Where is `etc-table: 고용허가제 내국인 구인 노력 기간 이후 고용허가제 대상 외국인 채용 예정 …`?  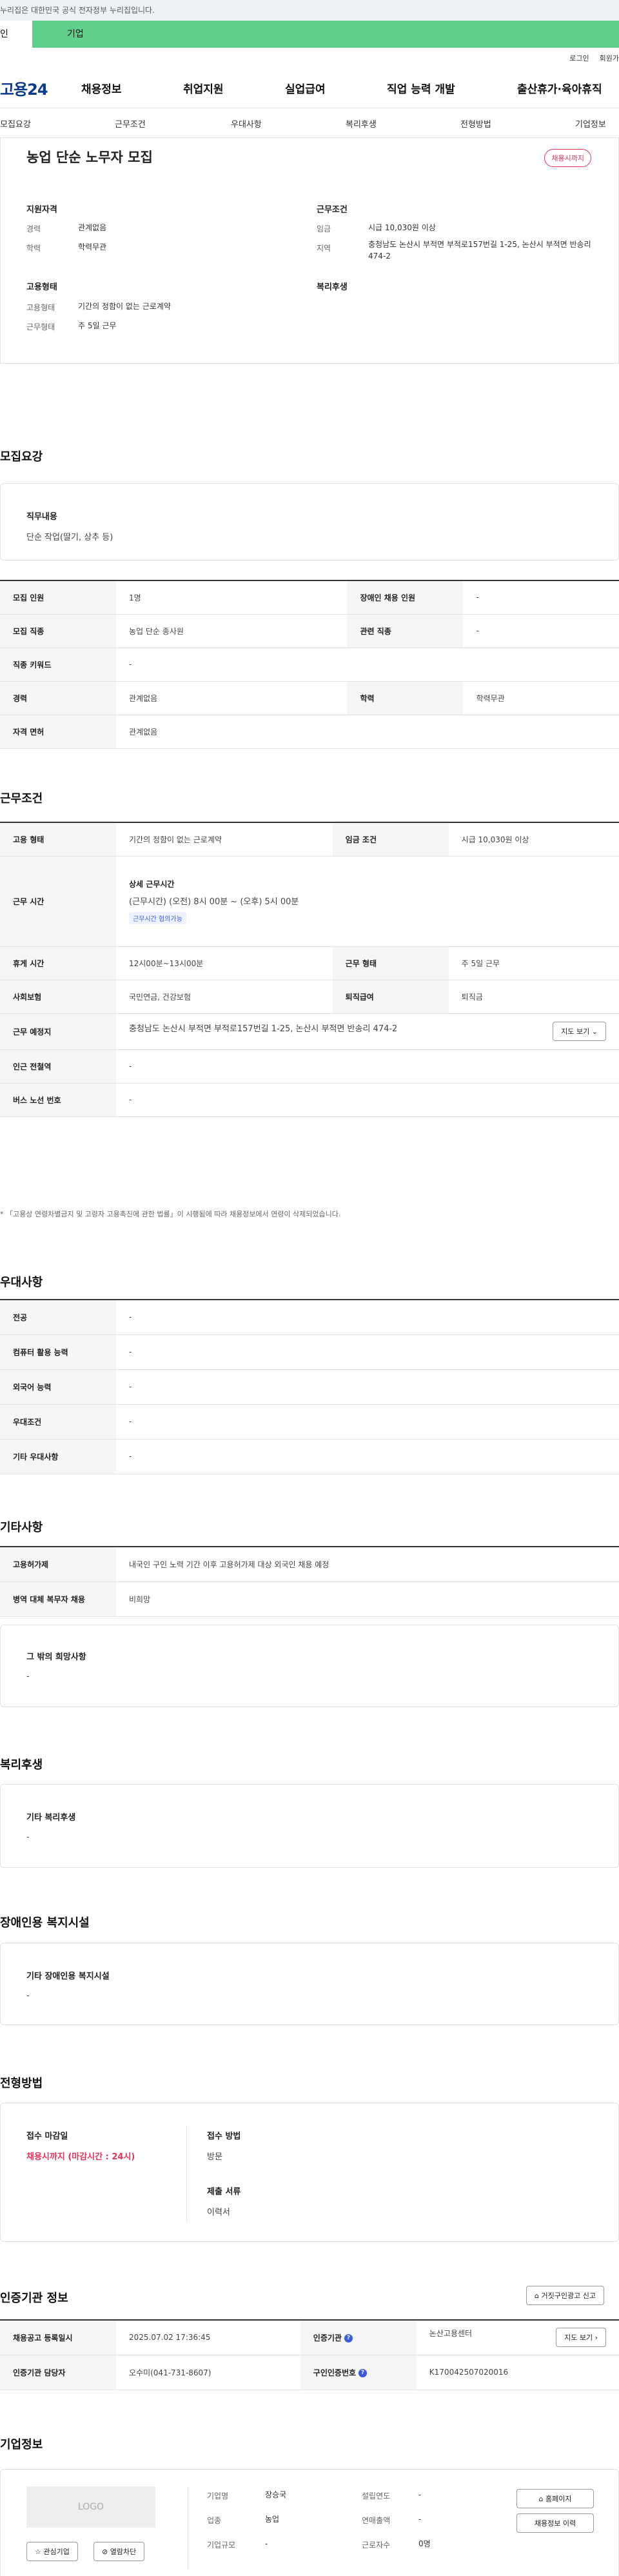
etc-table: 고용허가제 내국인 구인 노력 기간 이후 고용허가제 대상 외국인 채용 예정 … is located at coordinates (309, 1581).